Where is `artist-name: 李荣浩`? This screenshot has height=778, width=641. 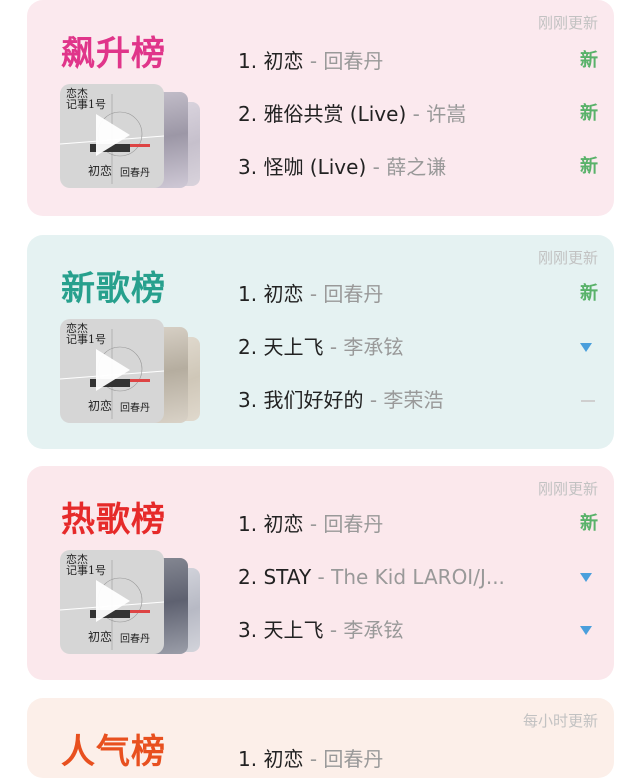 artist-name: 李荣浩 is located at coordinates (413, 400).